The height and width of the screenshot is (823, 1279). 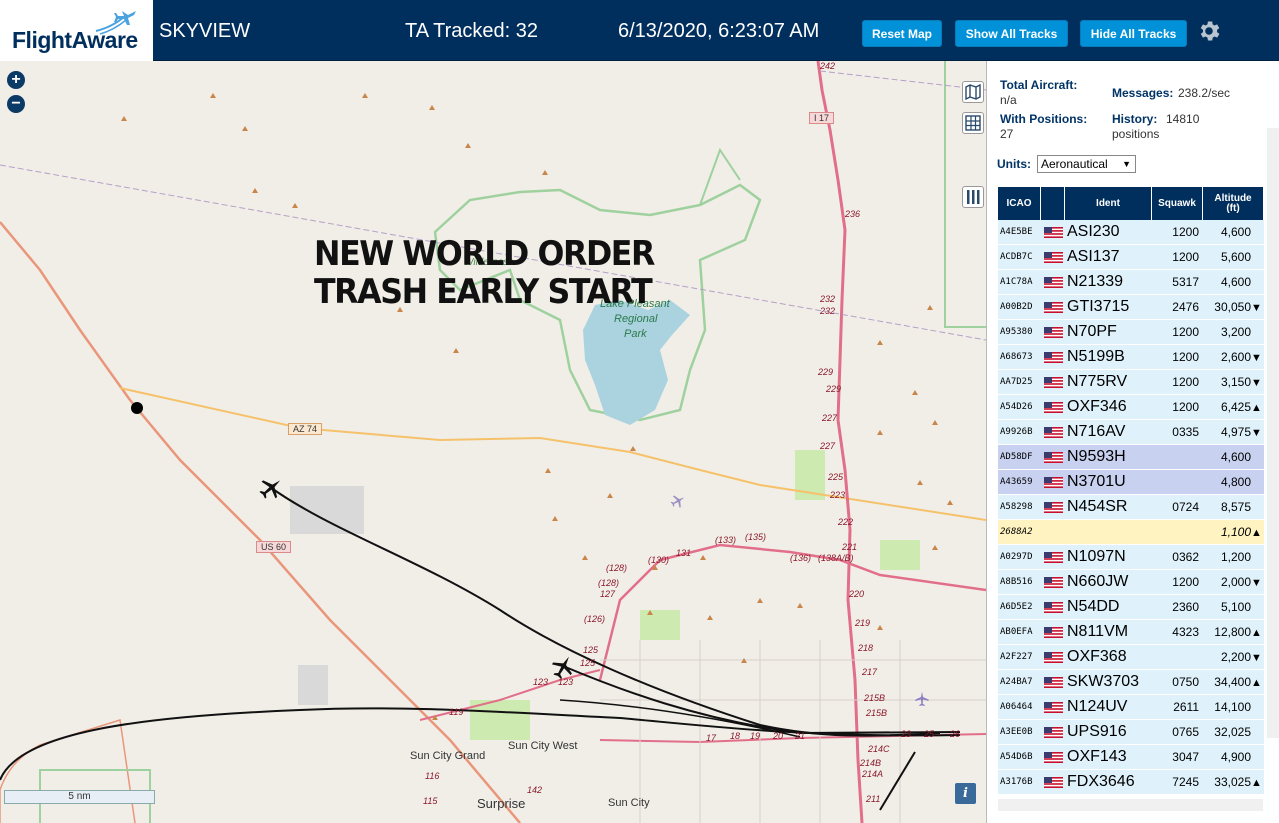 I want to click on horizontal-scrollbar, so click(x=1130, y=805).